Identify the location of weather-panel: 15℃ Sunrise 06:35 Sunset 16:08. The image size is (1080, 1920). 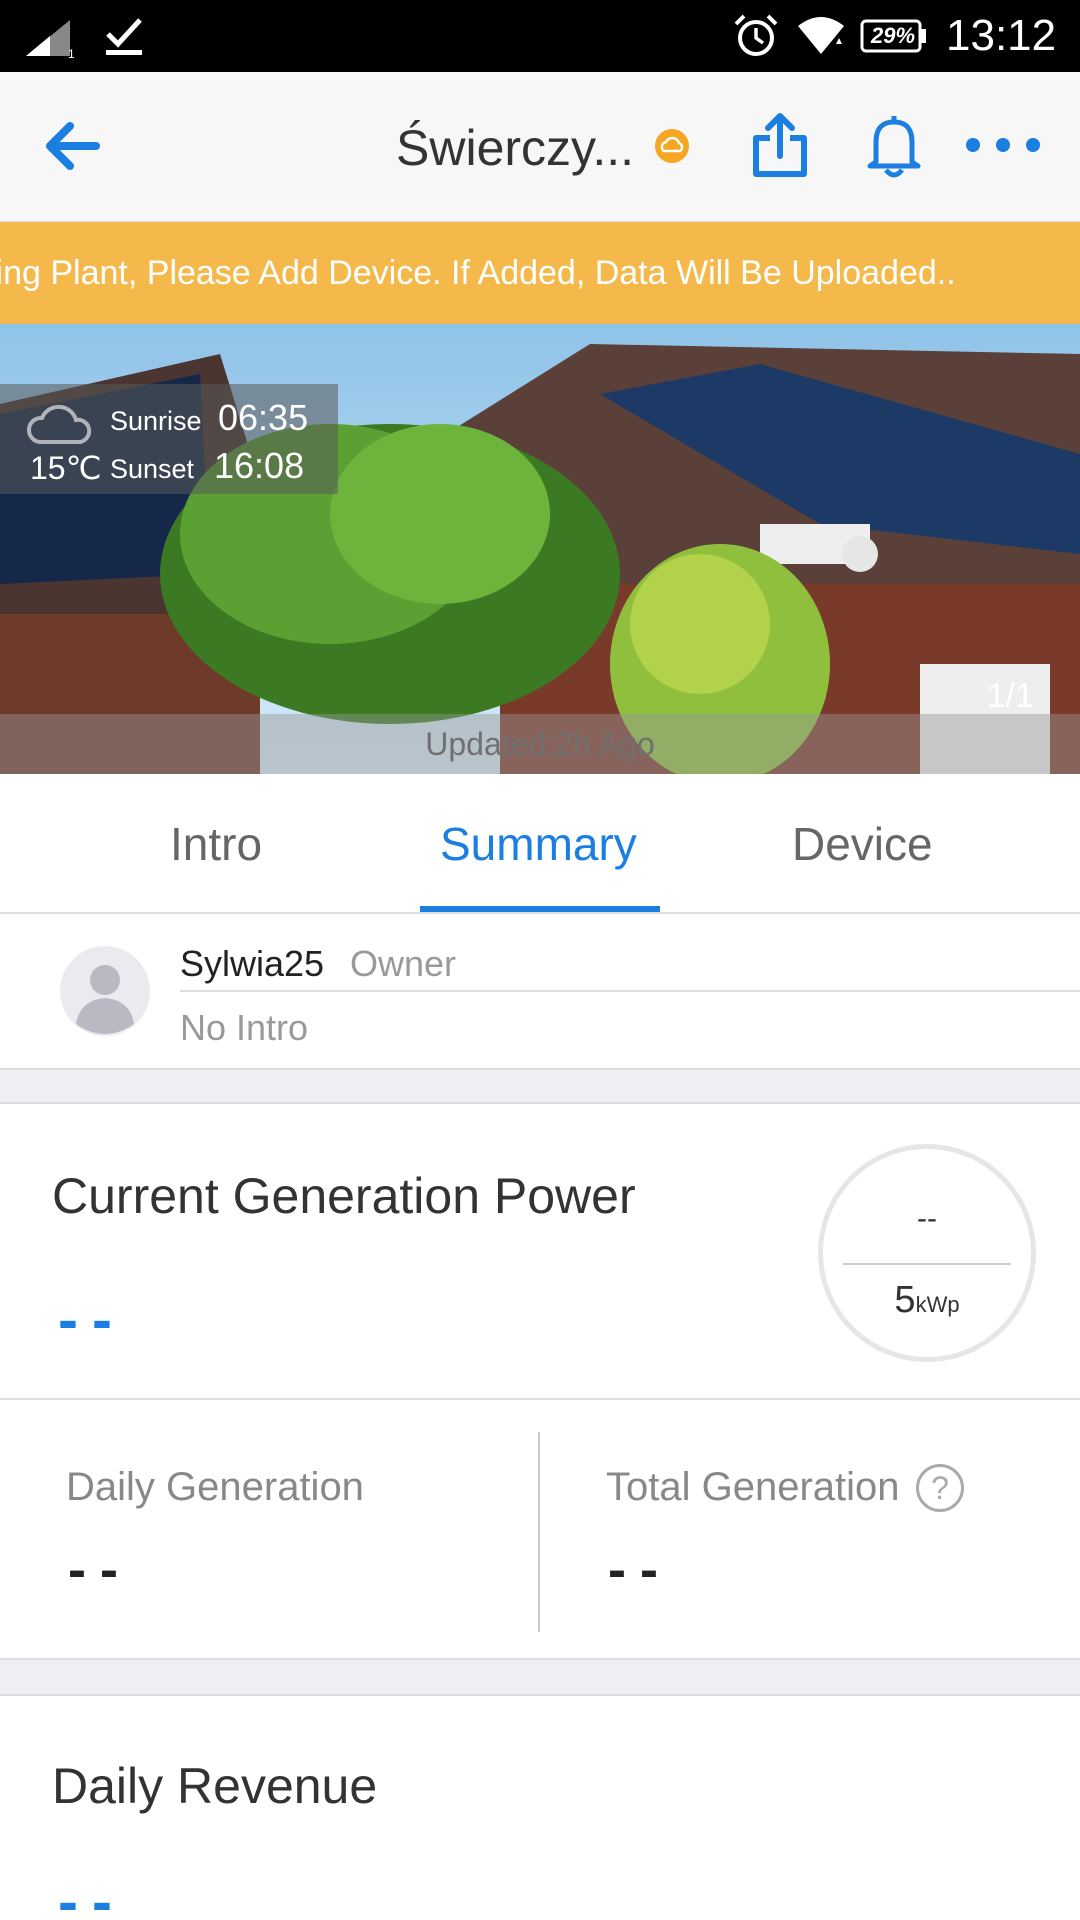
(169, 439).